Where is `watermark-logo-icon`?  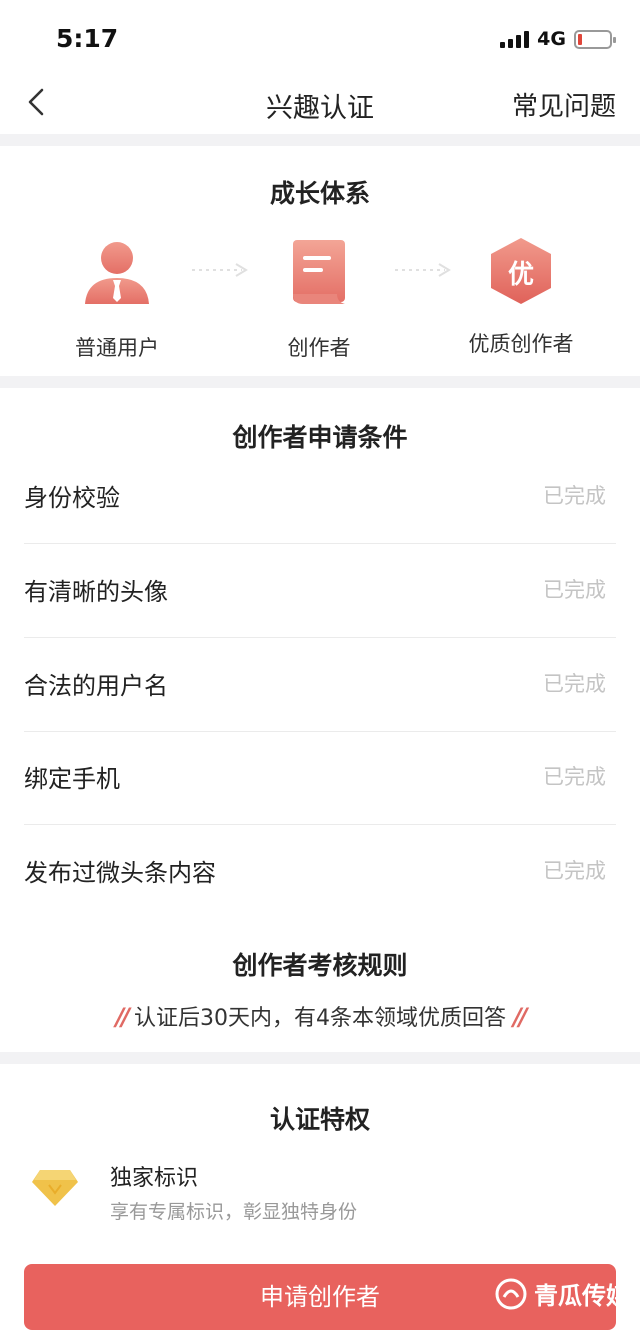 watermark-logo-icon is located at coordinates (511, 1293).